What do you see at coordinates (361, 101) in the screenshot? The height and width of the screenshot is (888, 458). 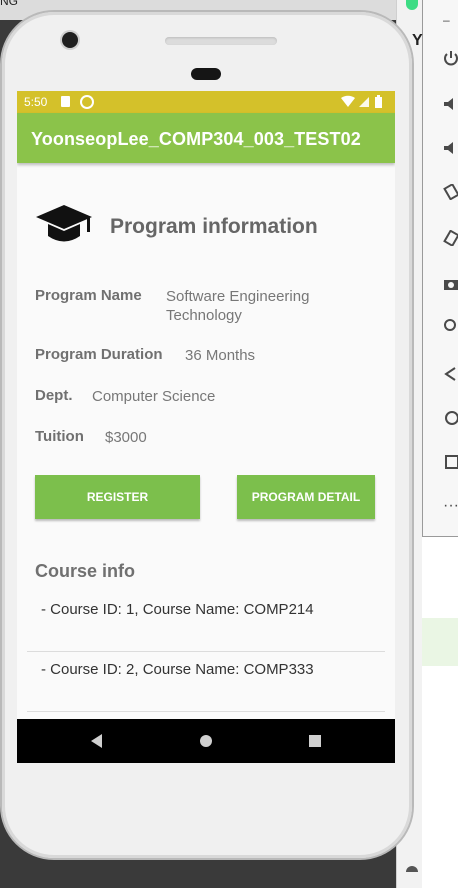 I see `wifi-signal-battery-icons` at bounding box center [361, 101].